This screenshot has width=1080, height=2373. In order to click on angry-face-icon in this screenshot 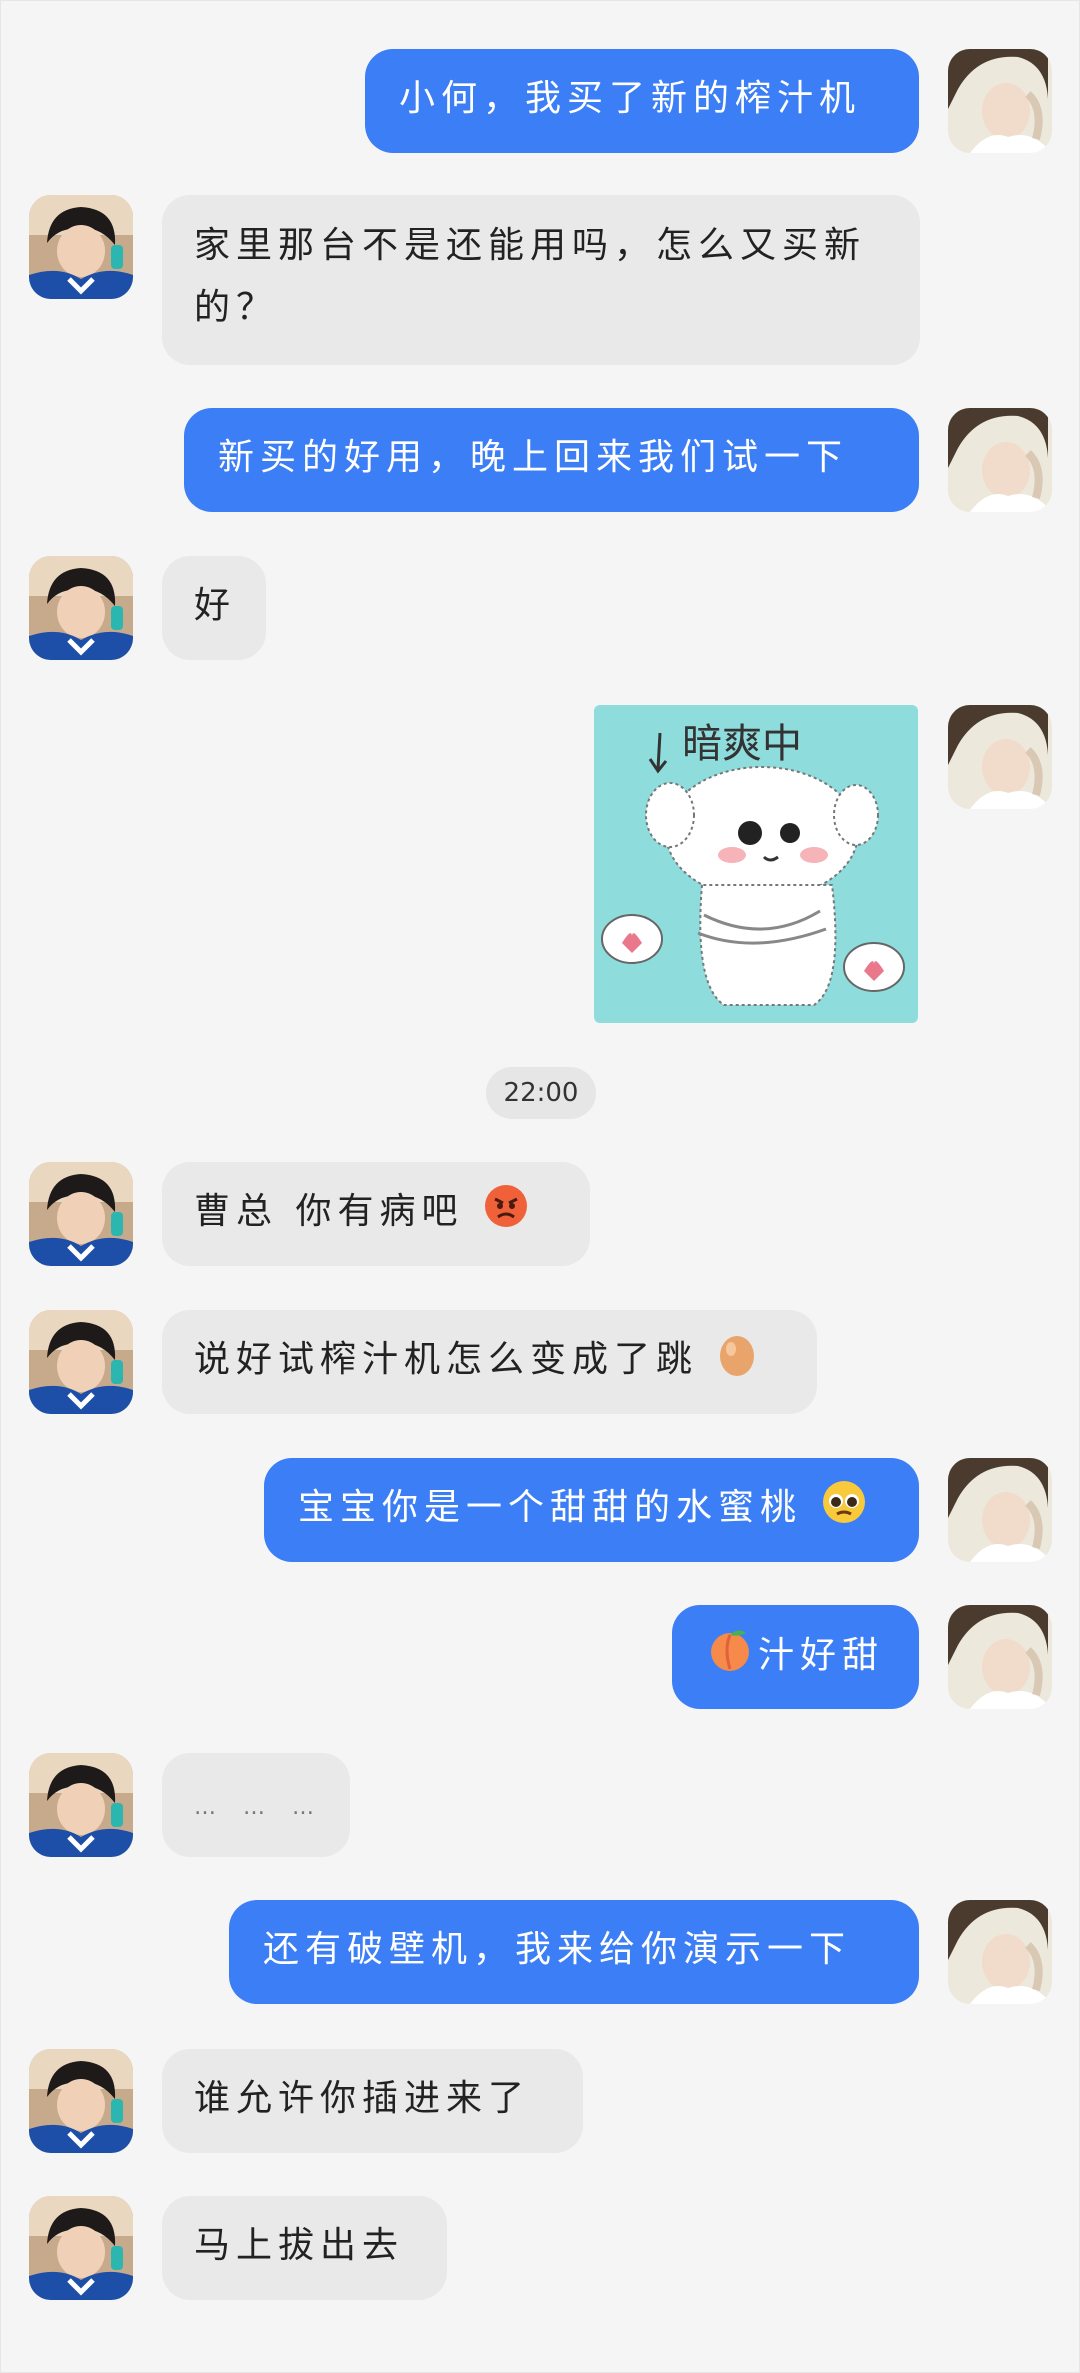, I will do `click(506, 1215)`.